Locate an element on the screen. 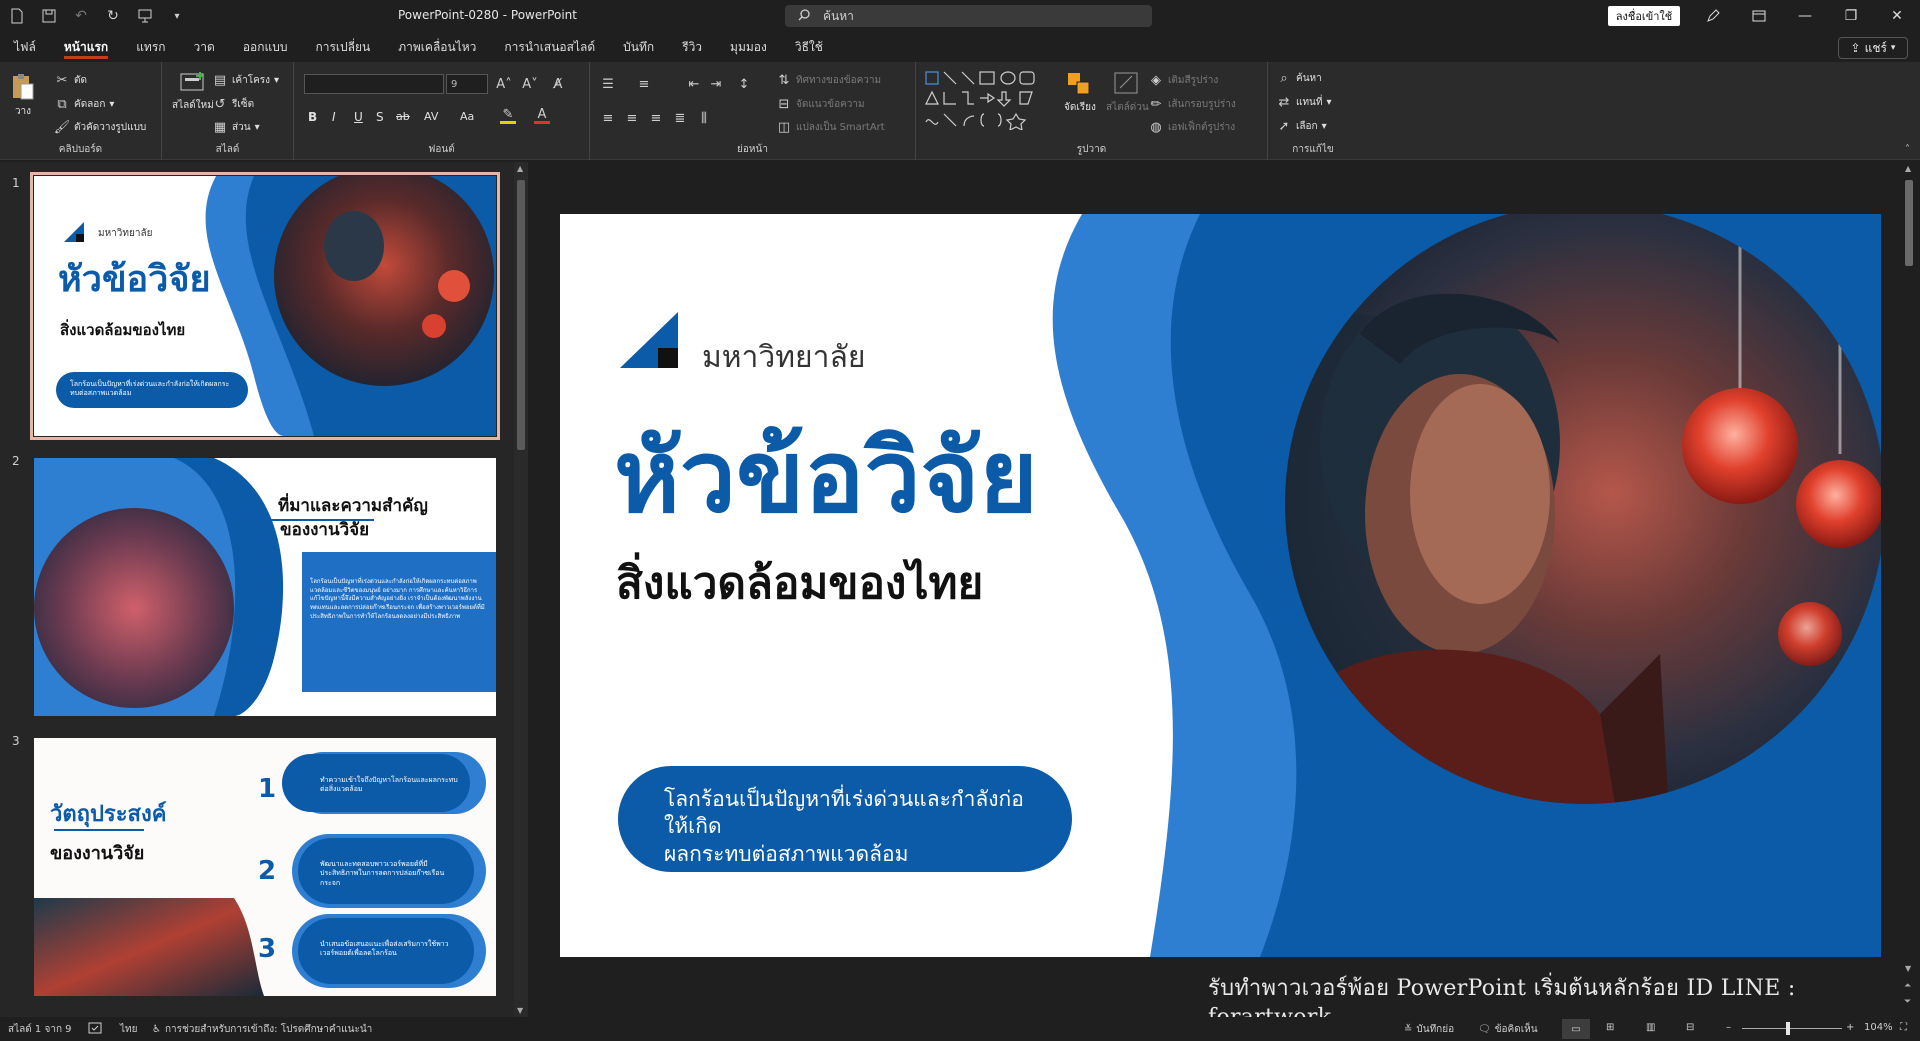  shapes-gallery is located at coordinates (989, 100).